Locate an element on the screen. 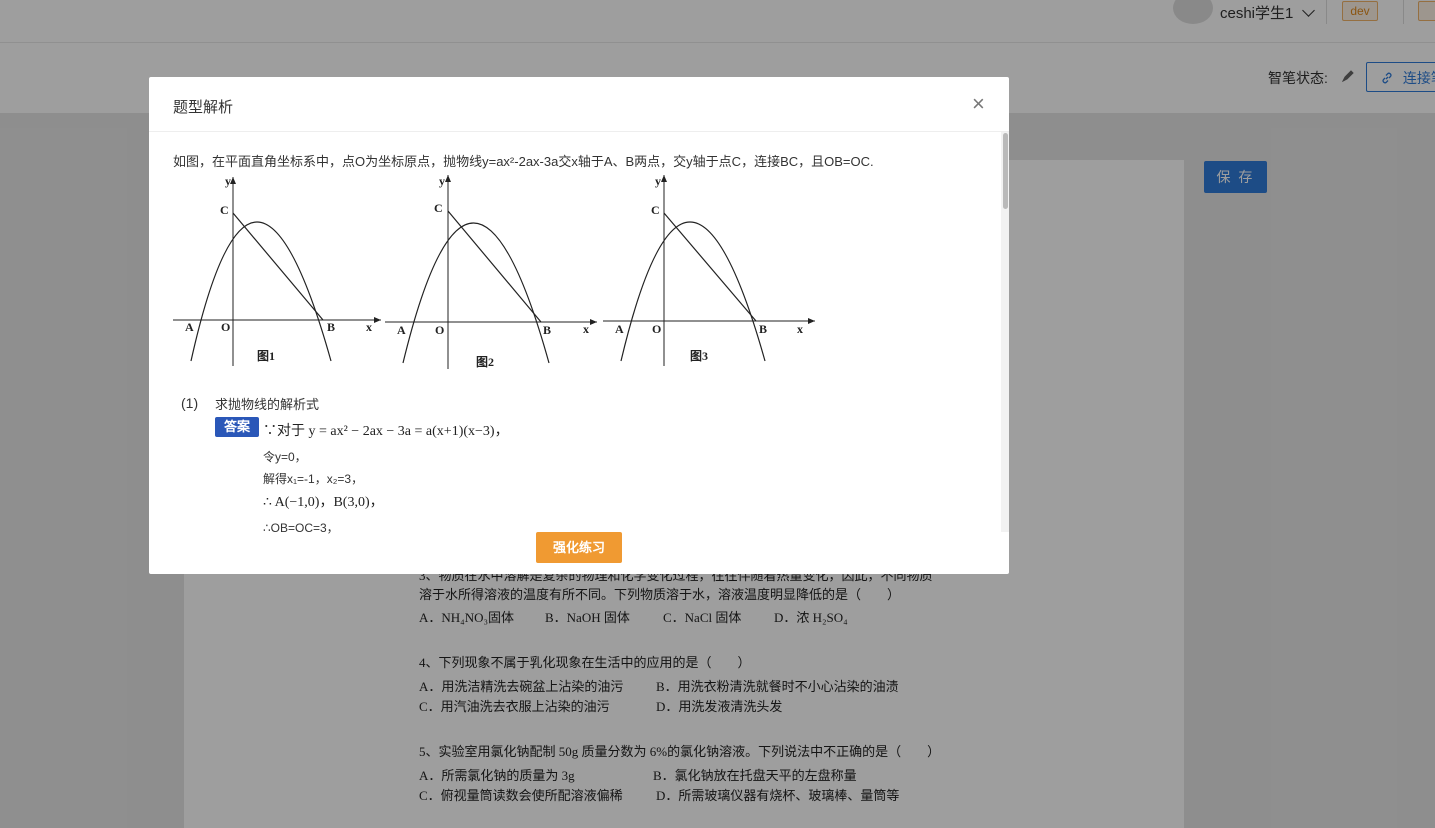 The width and height of the screenshot is (1435, 828). part-question: 求抛物线的解析式 is located at coordinates (267, 404).